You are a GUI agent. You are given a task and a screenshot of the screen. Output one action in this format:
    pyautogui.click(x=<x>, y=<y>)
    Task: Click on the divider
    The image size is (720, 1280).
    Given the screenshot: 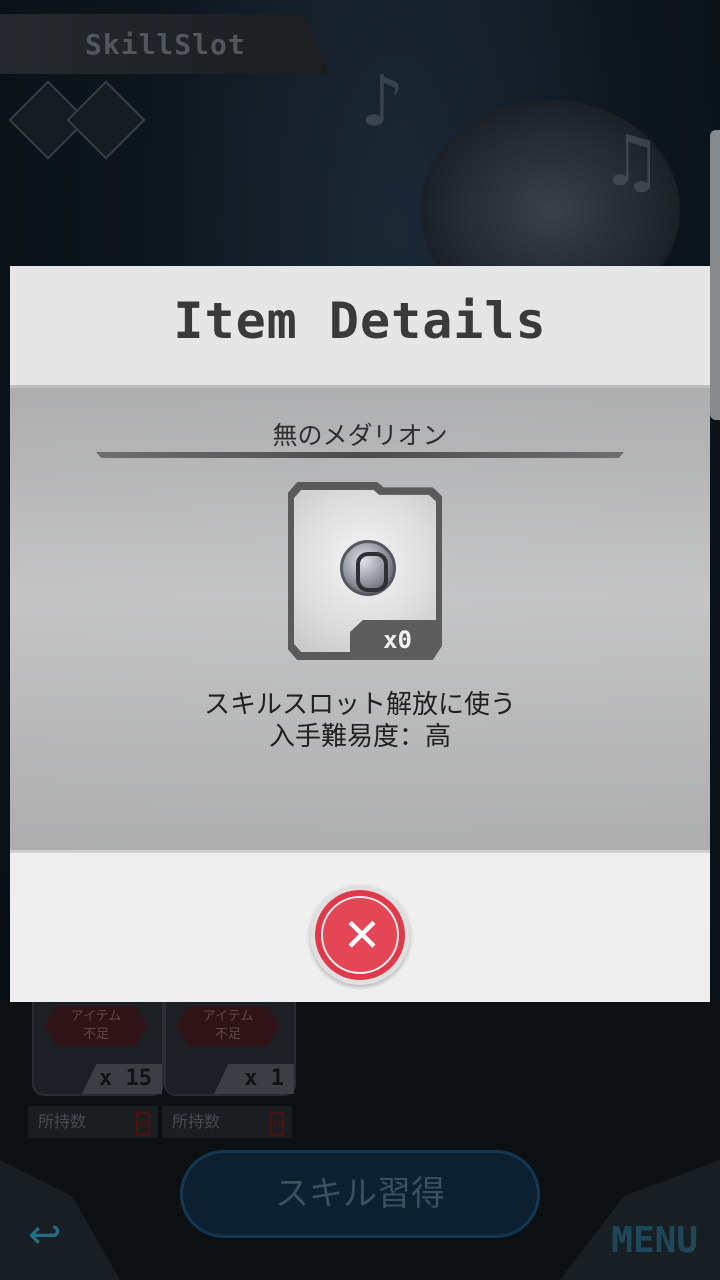 What is the action you would take?
    pyautogui.click(x=360, y=455)
    